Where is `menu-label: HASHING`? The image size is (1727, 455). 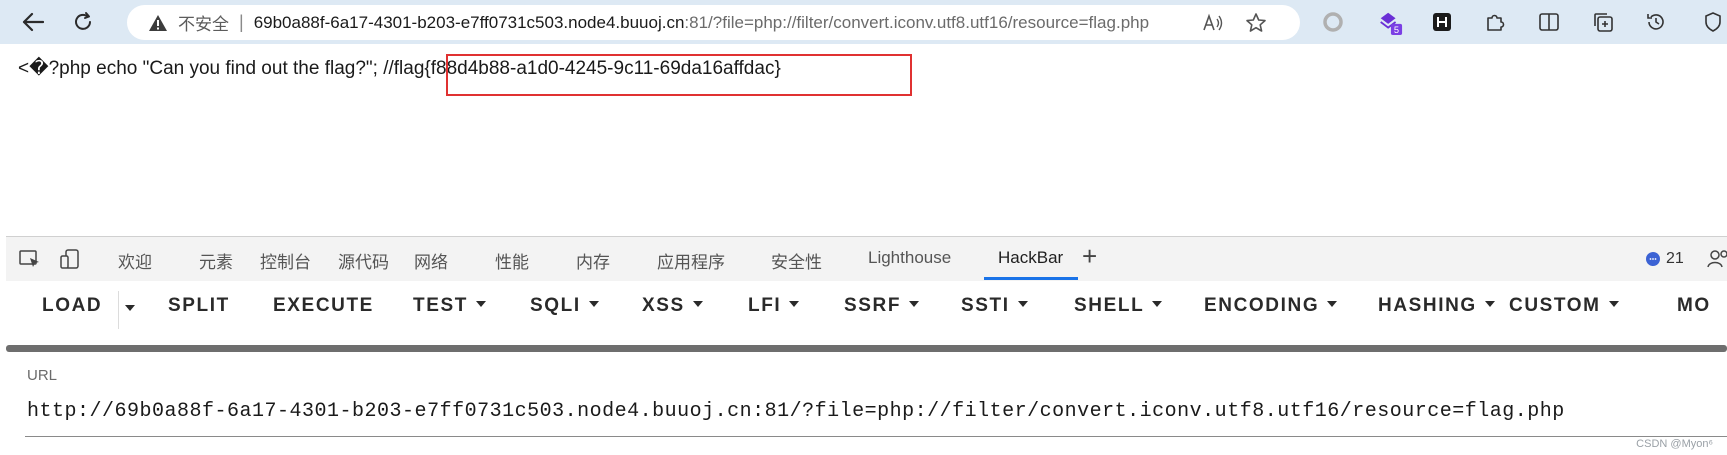 menu-label: HASHING is located at coordinates (1427, 305).